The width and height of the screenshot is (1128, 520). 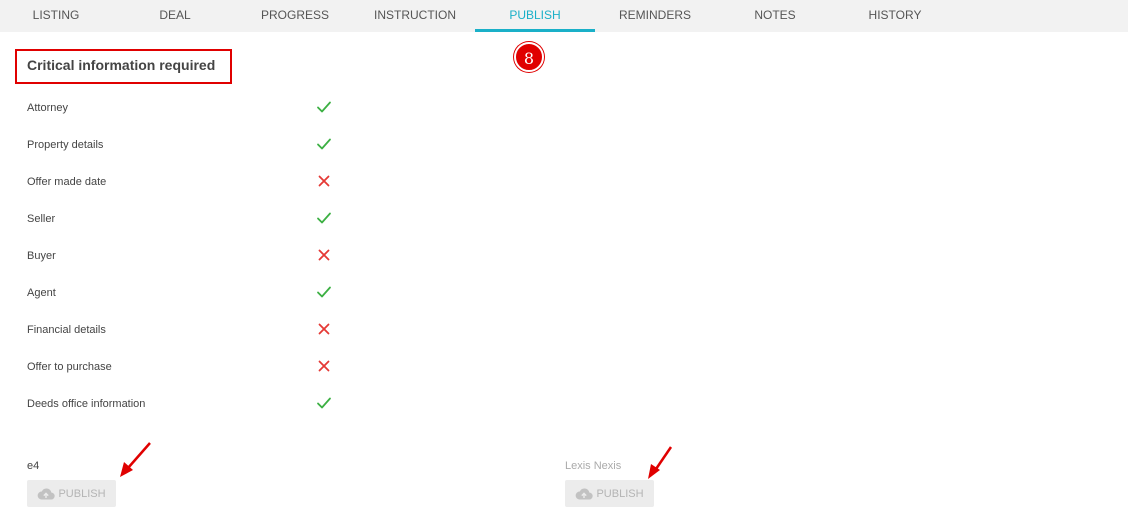 What do you see at coordinates (66, 330) in the screenshot?
I see `requirement-label: Financial details` at bounding box center [66, 330].